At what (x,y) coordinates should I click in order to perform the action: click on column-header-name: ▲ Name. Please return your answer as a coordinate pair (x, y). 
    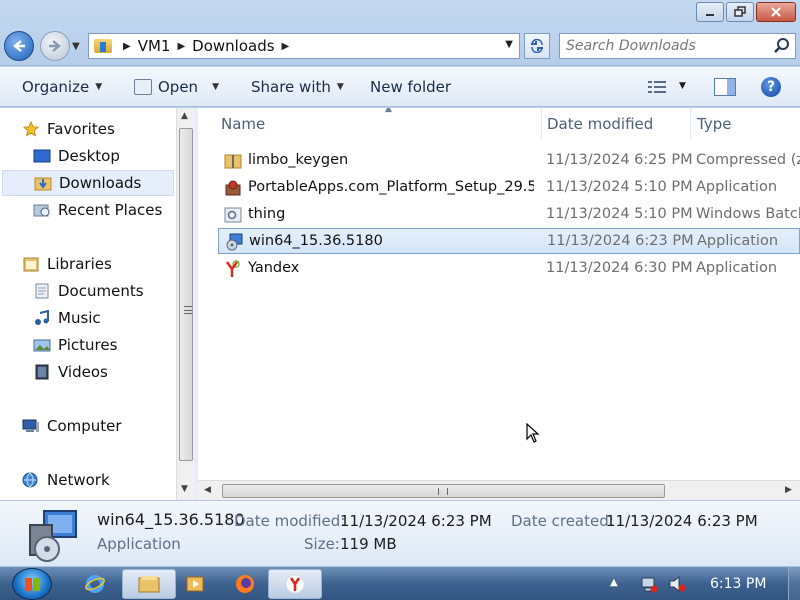
    Looking at the image, I should click on (378, 124).